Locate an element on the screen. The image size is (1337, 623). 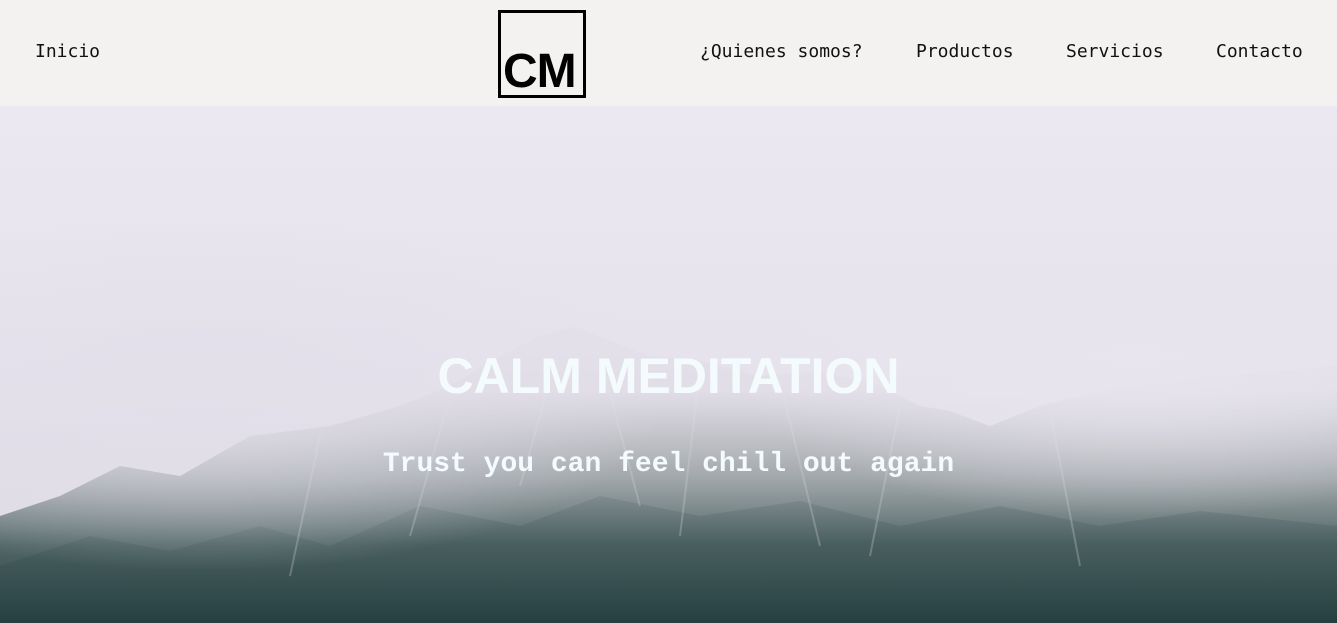
site-logo: CM is located at coordinates (542, 54).